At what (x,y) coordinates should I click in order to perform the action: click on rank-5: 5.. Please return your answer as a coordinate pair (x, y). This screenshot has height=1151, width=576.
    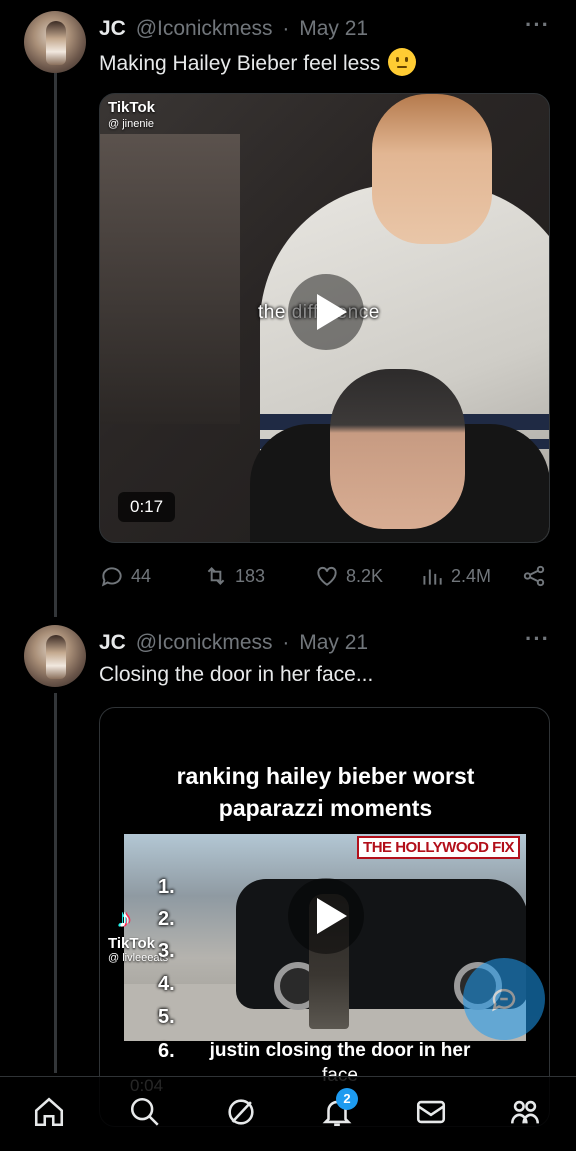
    Looking at the image, I should click on (166, 1017).